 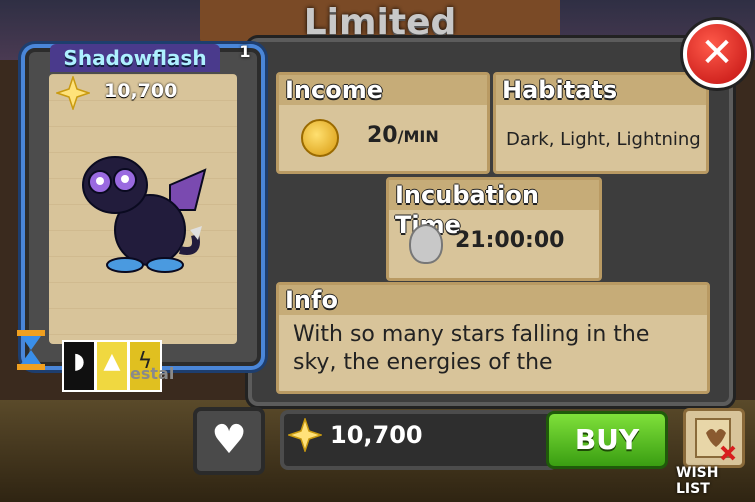 I want to click on element-flag-light: ▲, so click(x=112, y=366).